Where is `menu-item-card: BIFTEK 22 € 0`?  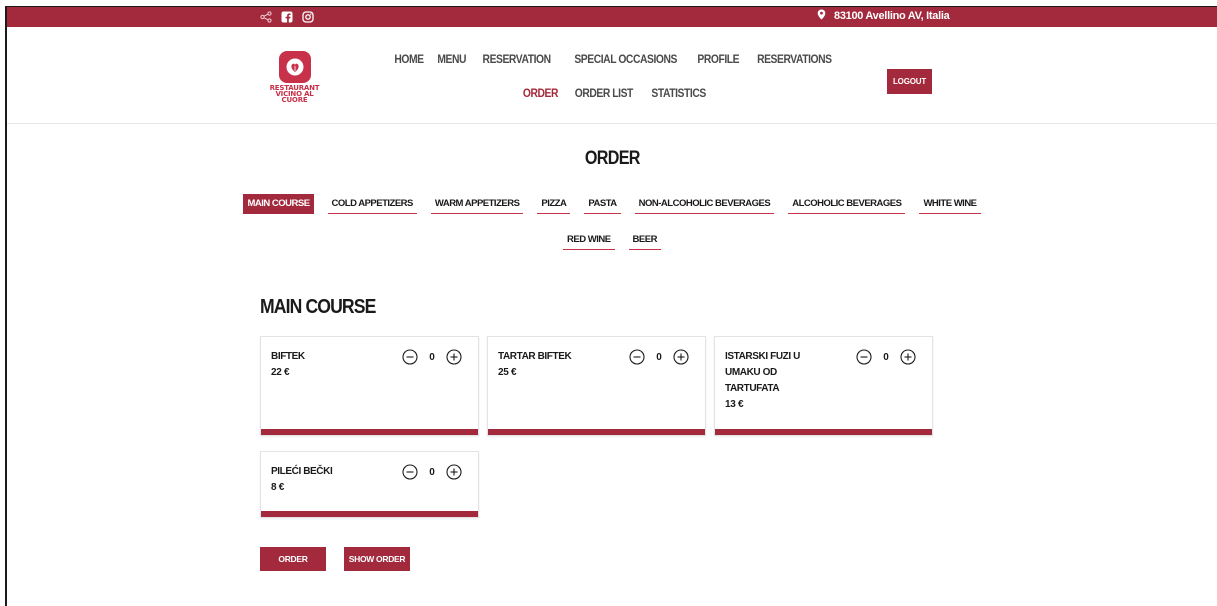 menu-item-card: BIFTEK 22 € 0 is located at coordinates (369, 386).